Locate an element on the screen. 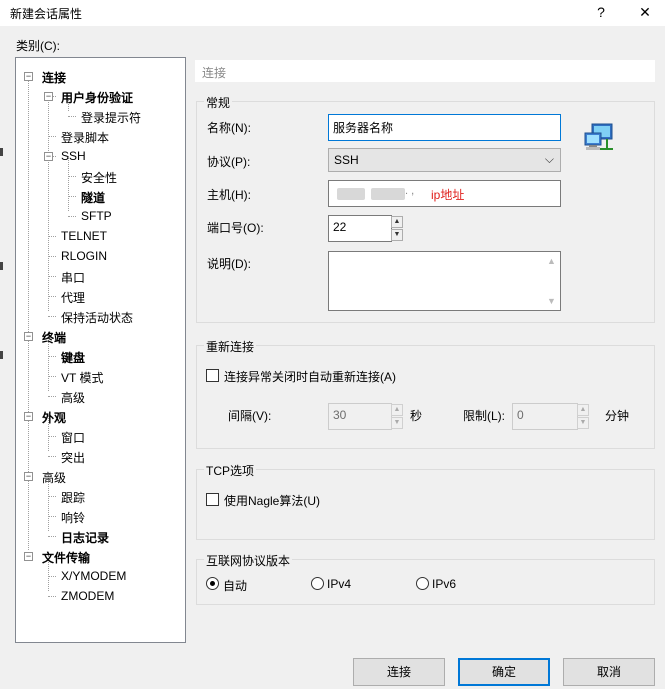  tree-item: SSH is located at coordinates (73, 156).